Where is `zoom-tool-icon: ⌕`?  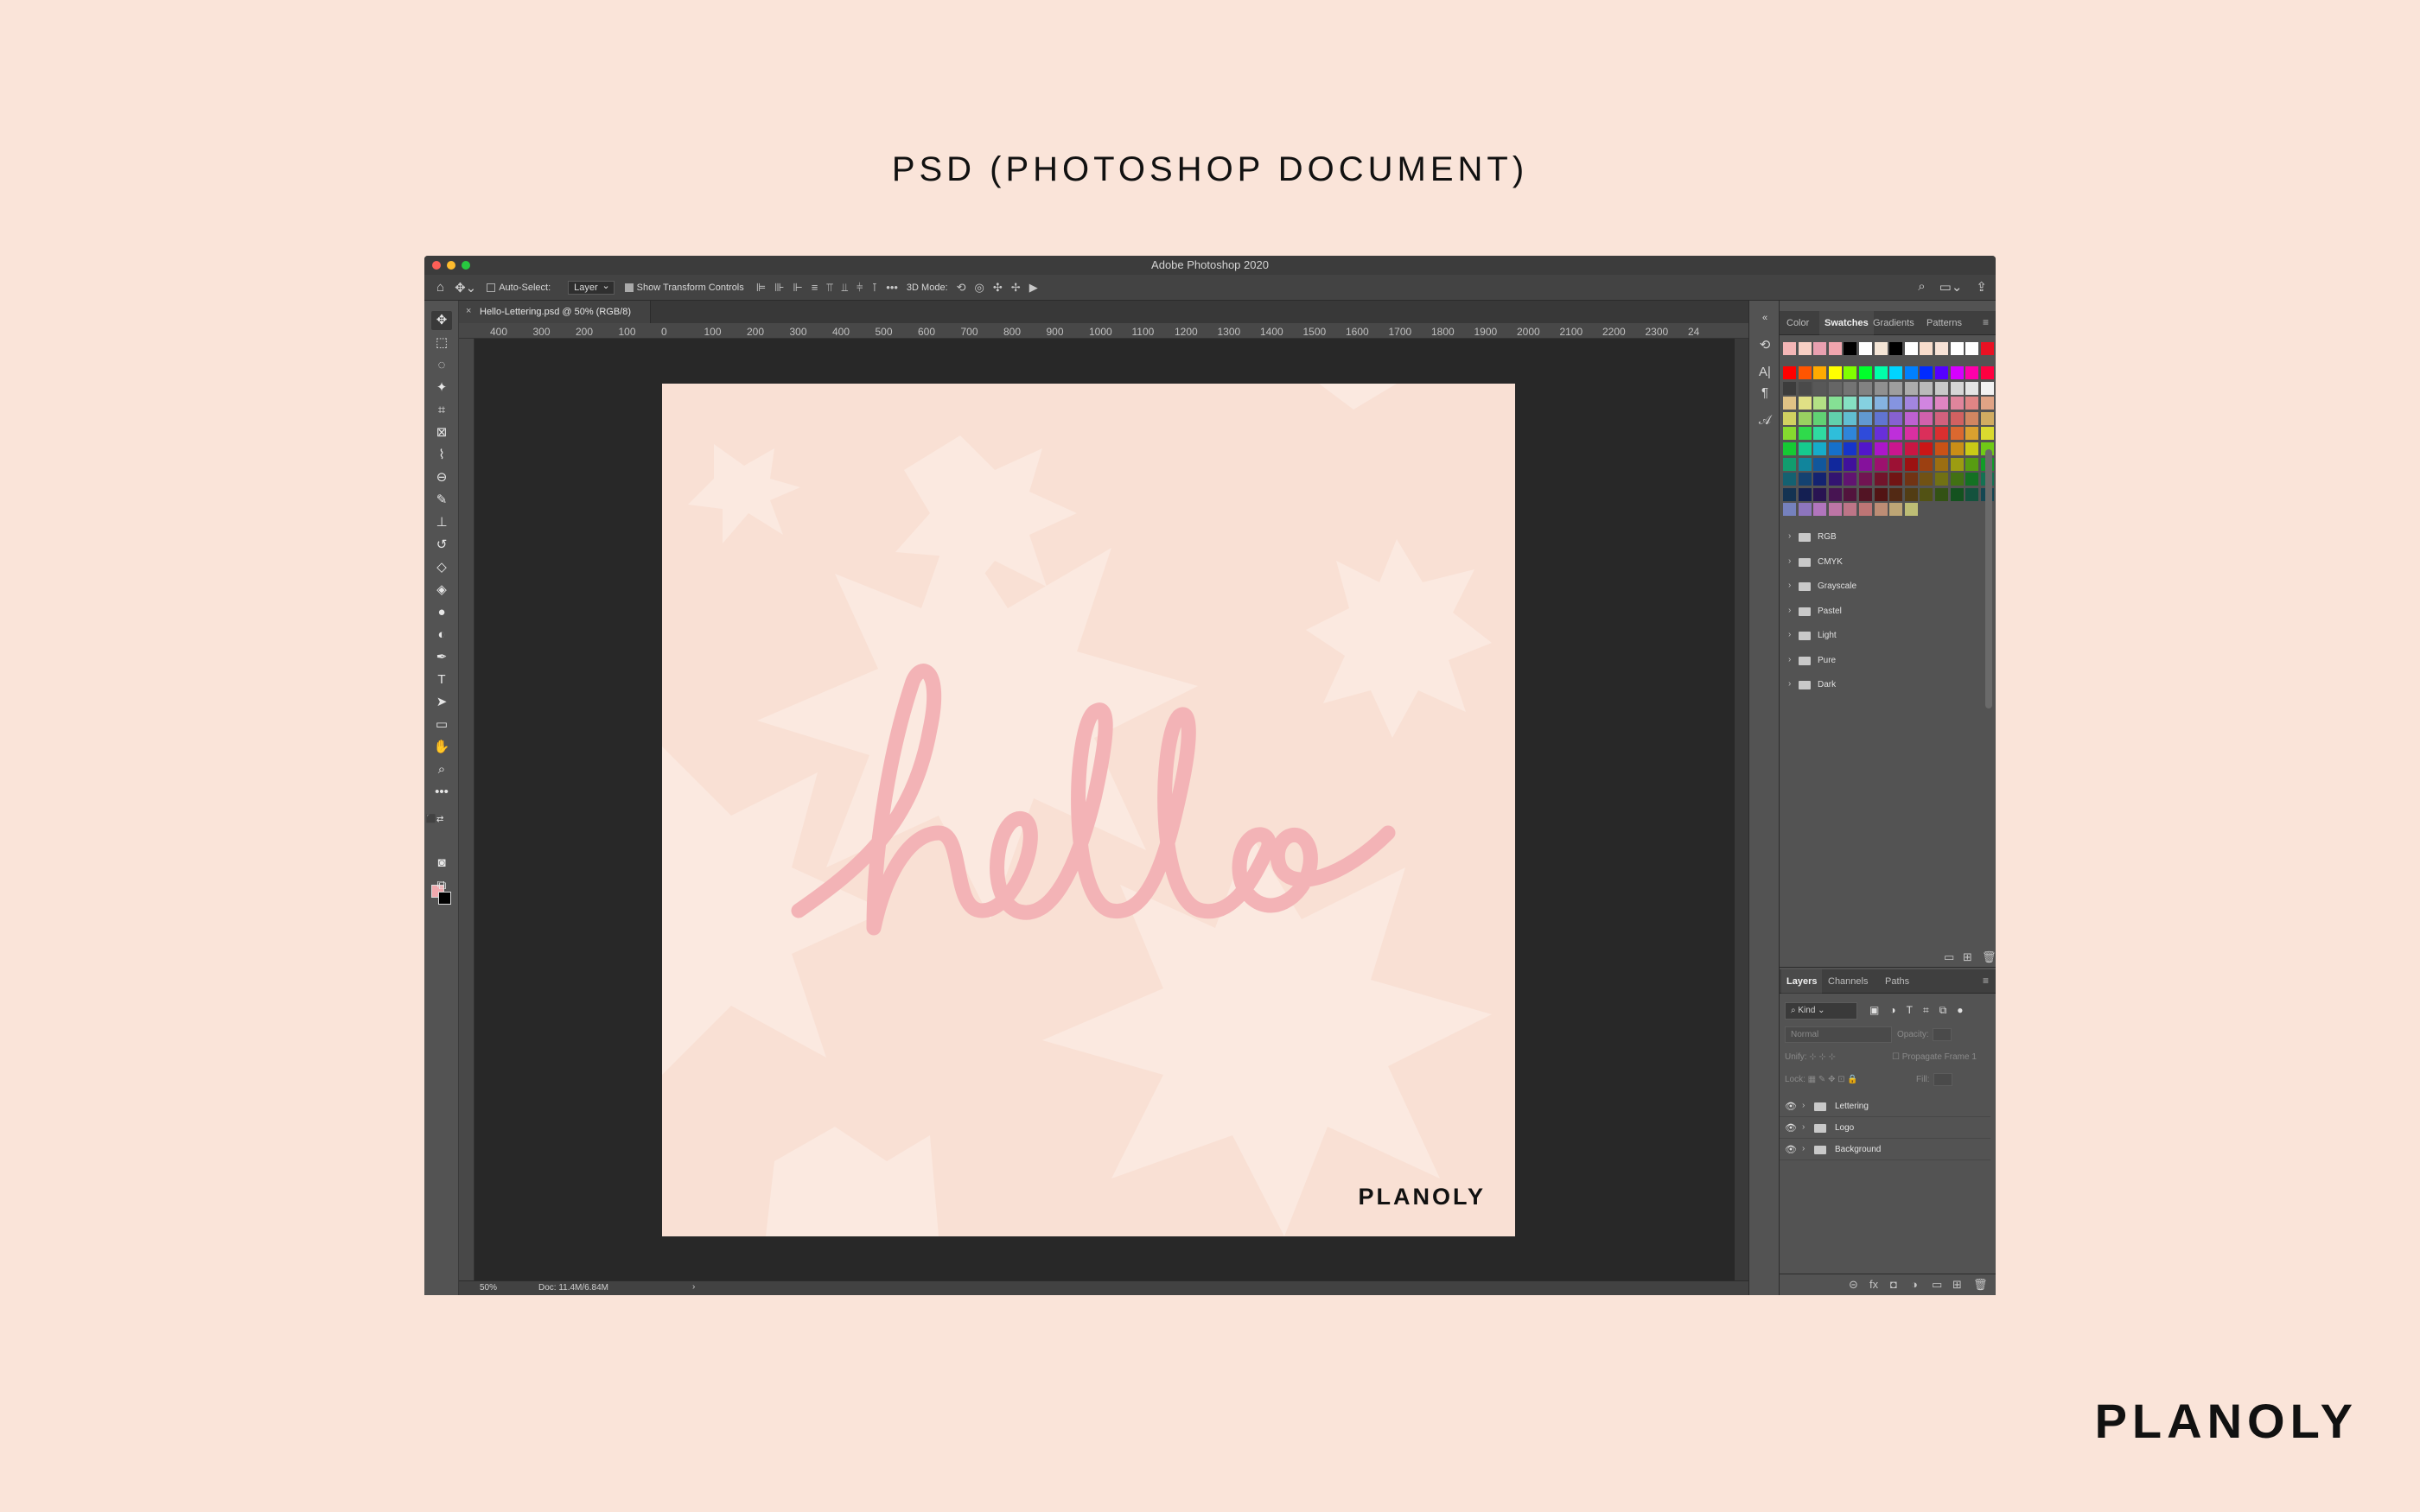 zoom-tool-icon: ⌕ is located at coordinates (441, 769).